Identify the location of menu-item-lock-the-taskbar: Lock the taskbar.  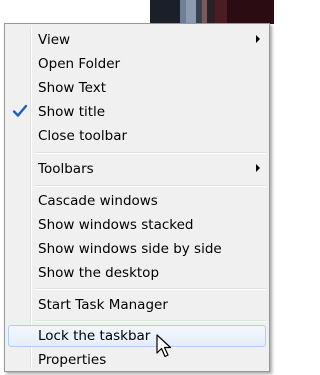
(137, 336).